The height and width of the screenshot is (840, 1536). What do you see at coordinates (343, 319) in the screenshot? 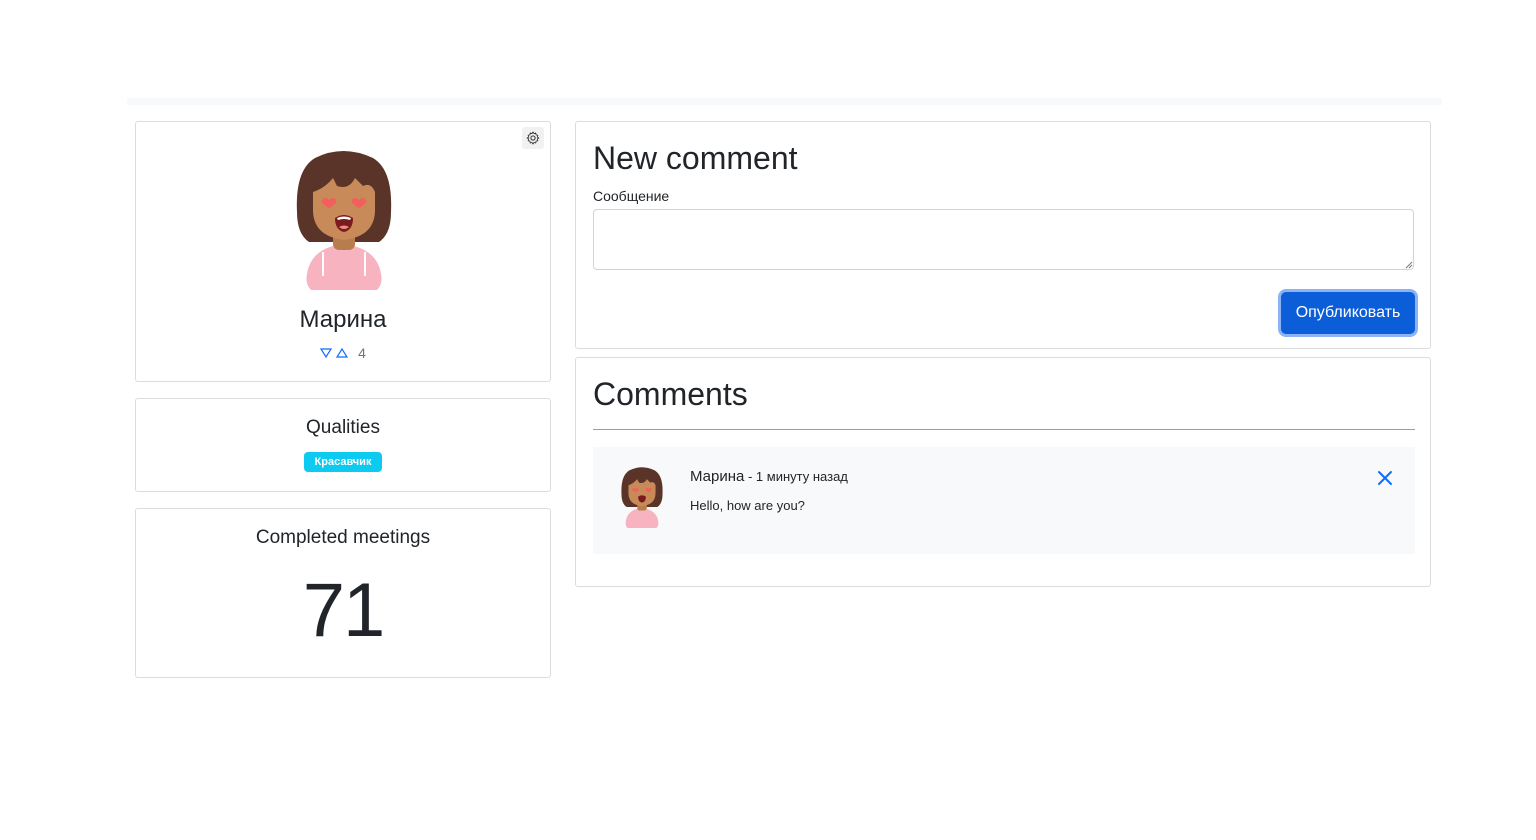
I see `profile-name: Марина` at bounding box center [343, 319].